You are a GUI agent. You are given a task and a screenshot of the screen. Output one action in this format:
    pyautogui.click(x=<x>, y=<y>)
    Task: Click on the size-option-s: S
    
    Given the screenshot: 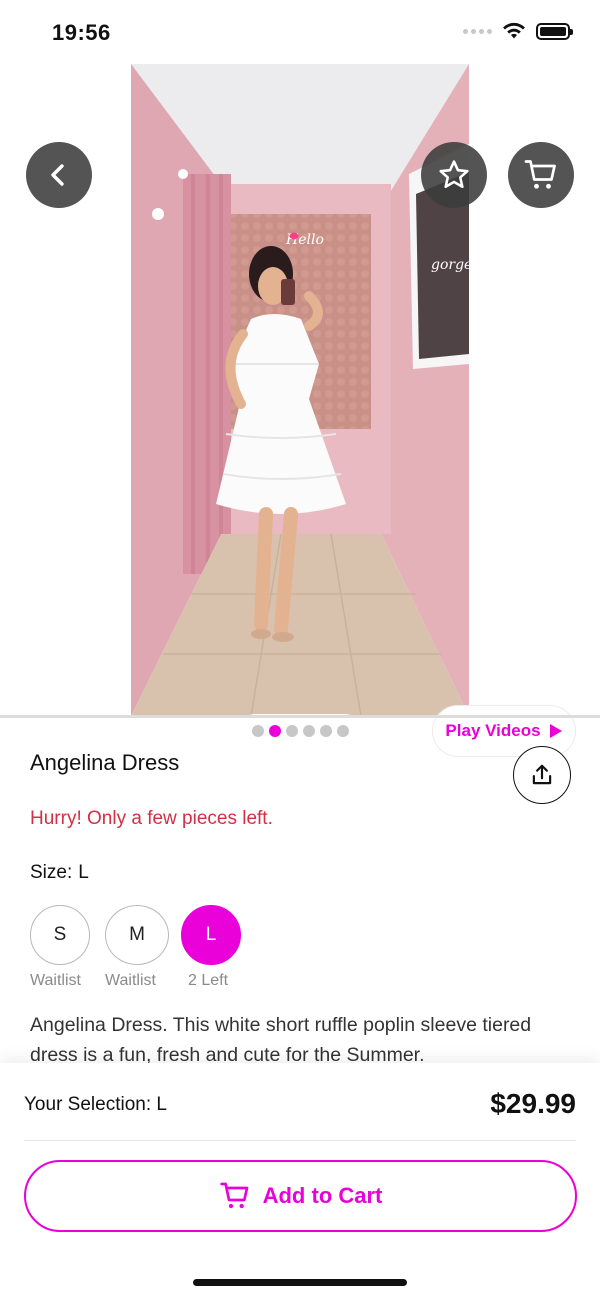 What is the action you would take?
    pyautogui.click(x=60, y=935)
    